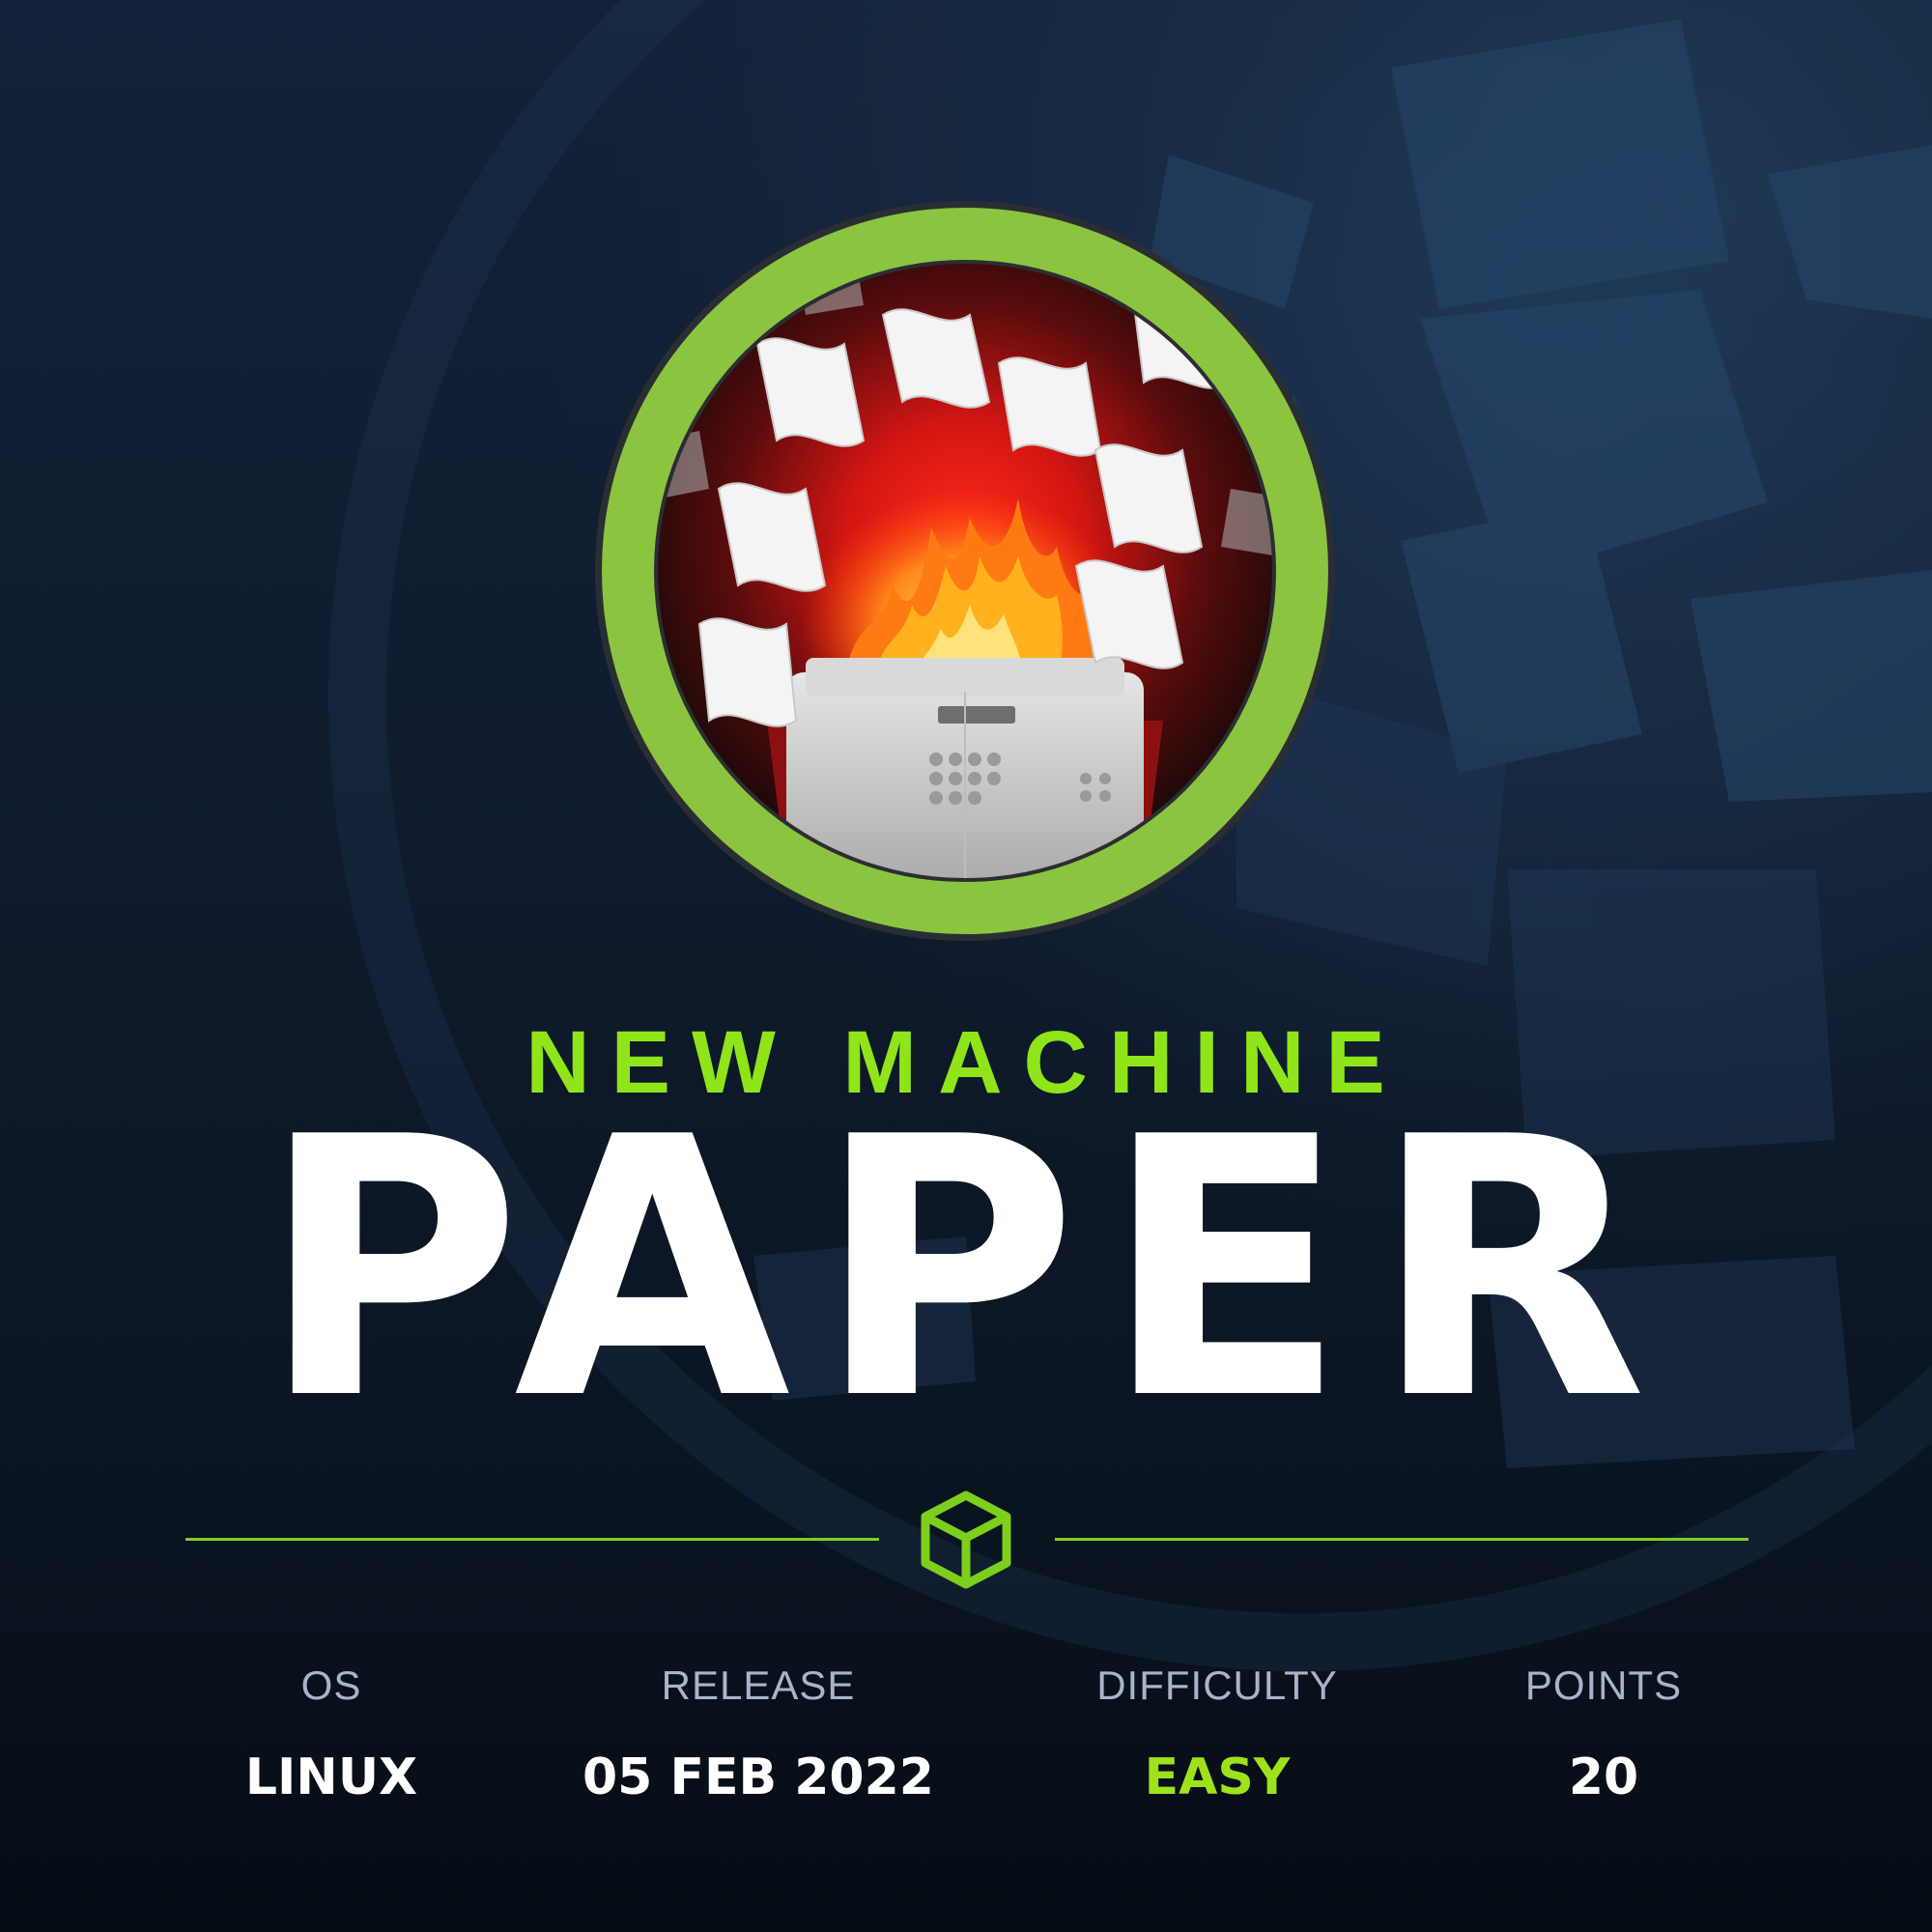  I want to click on stat-label: OS, so click(331, 1685).